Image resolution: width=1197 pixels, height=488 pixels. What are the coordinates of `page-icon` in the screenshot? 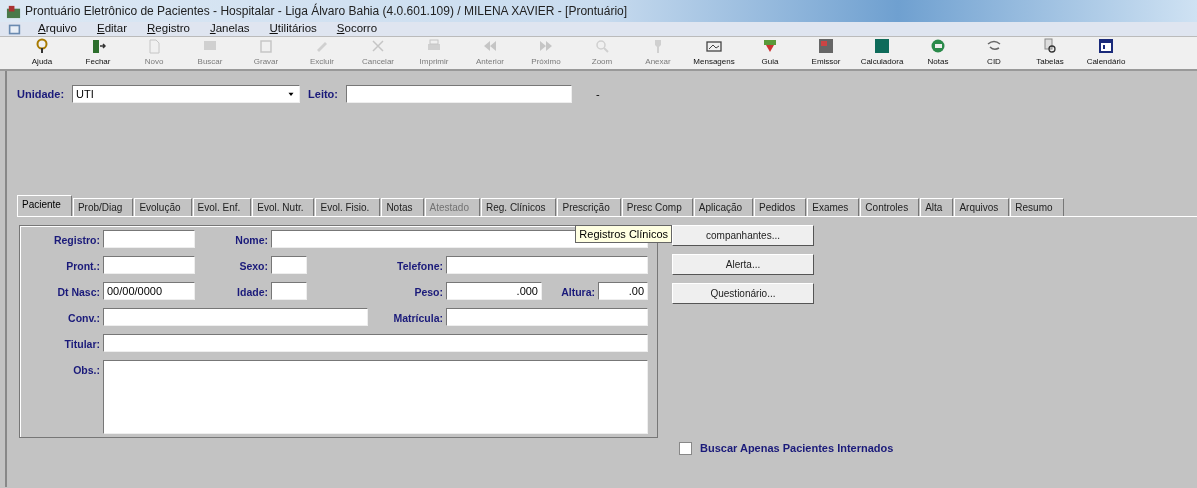 It's located at (154, 46).